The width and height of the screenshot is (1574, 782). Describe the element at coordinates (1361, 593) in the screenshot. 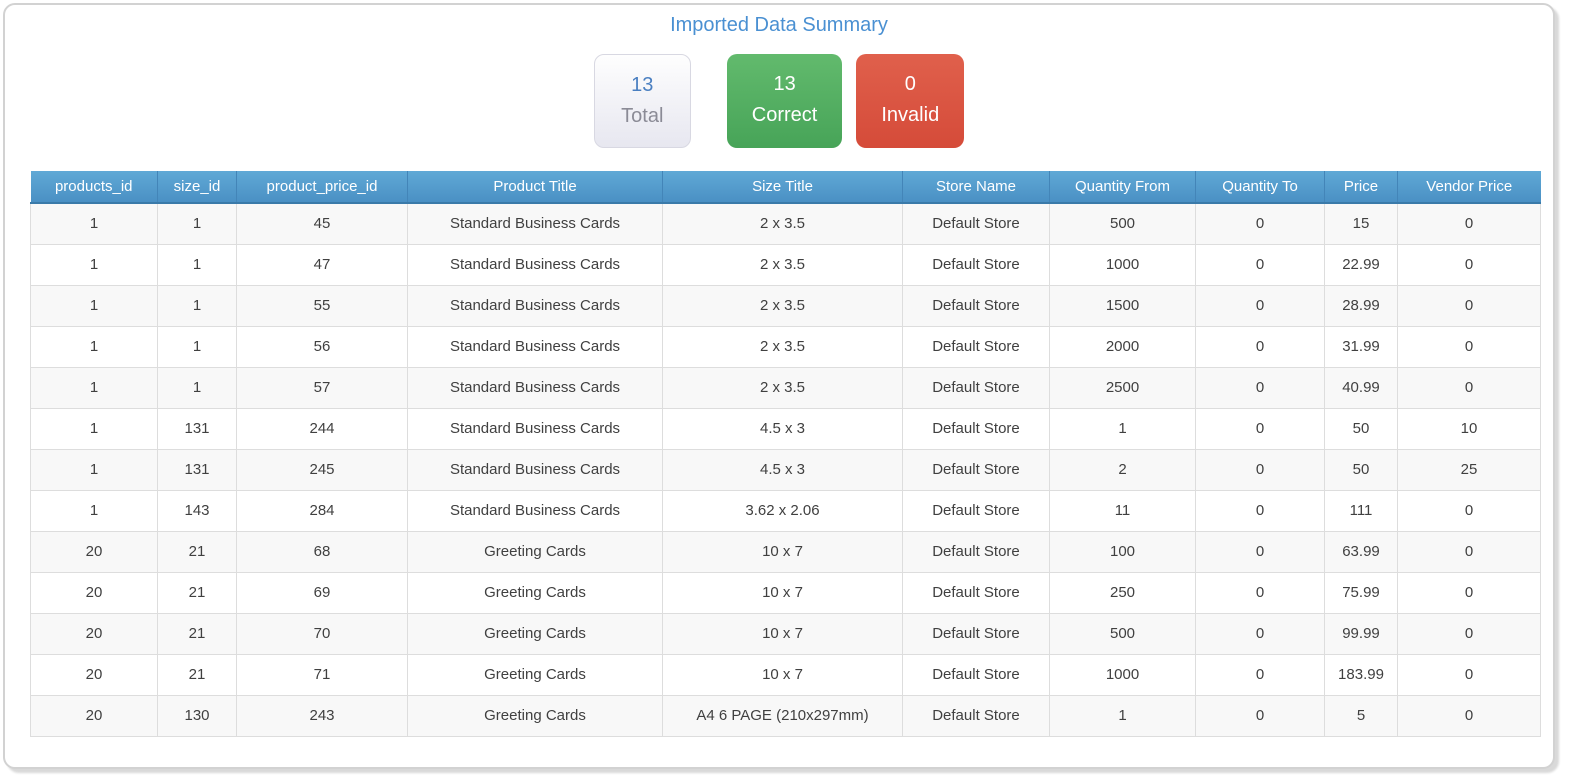

I see `table-cell: 75.99` at that location.